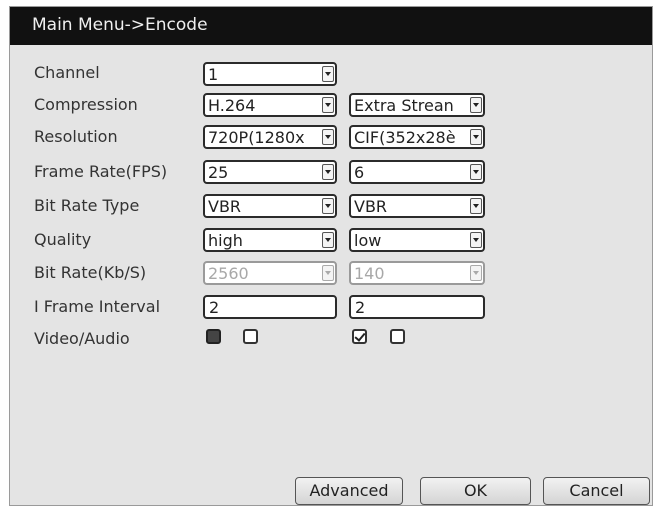  What do you see at coordinates (475, 491) in the screenshot?
I see `ok-button: OK` at bounding box center [475, 491].